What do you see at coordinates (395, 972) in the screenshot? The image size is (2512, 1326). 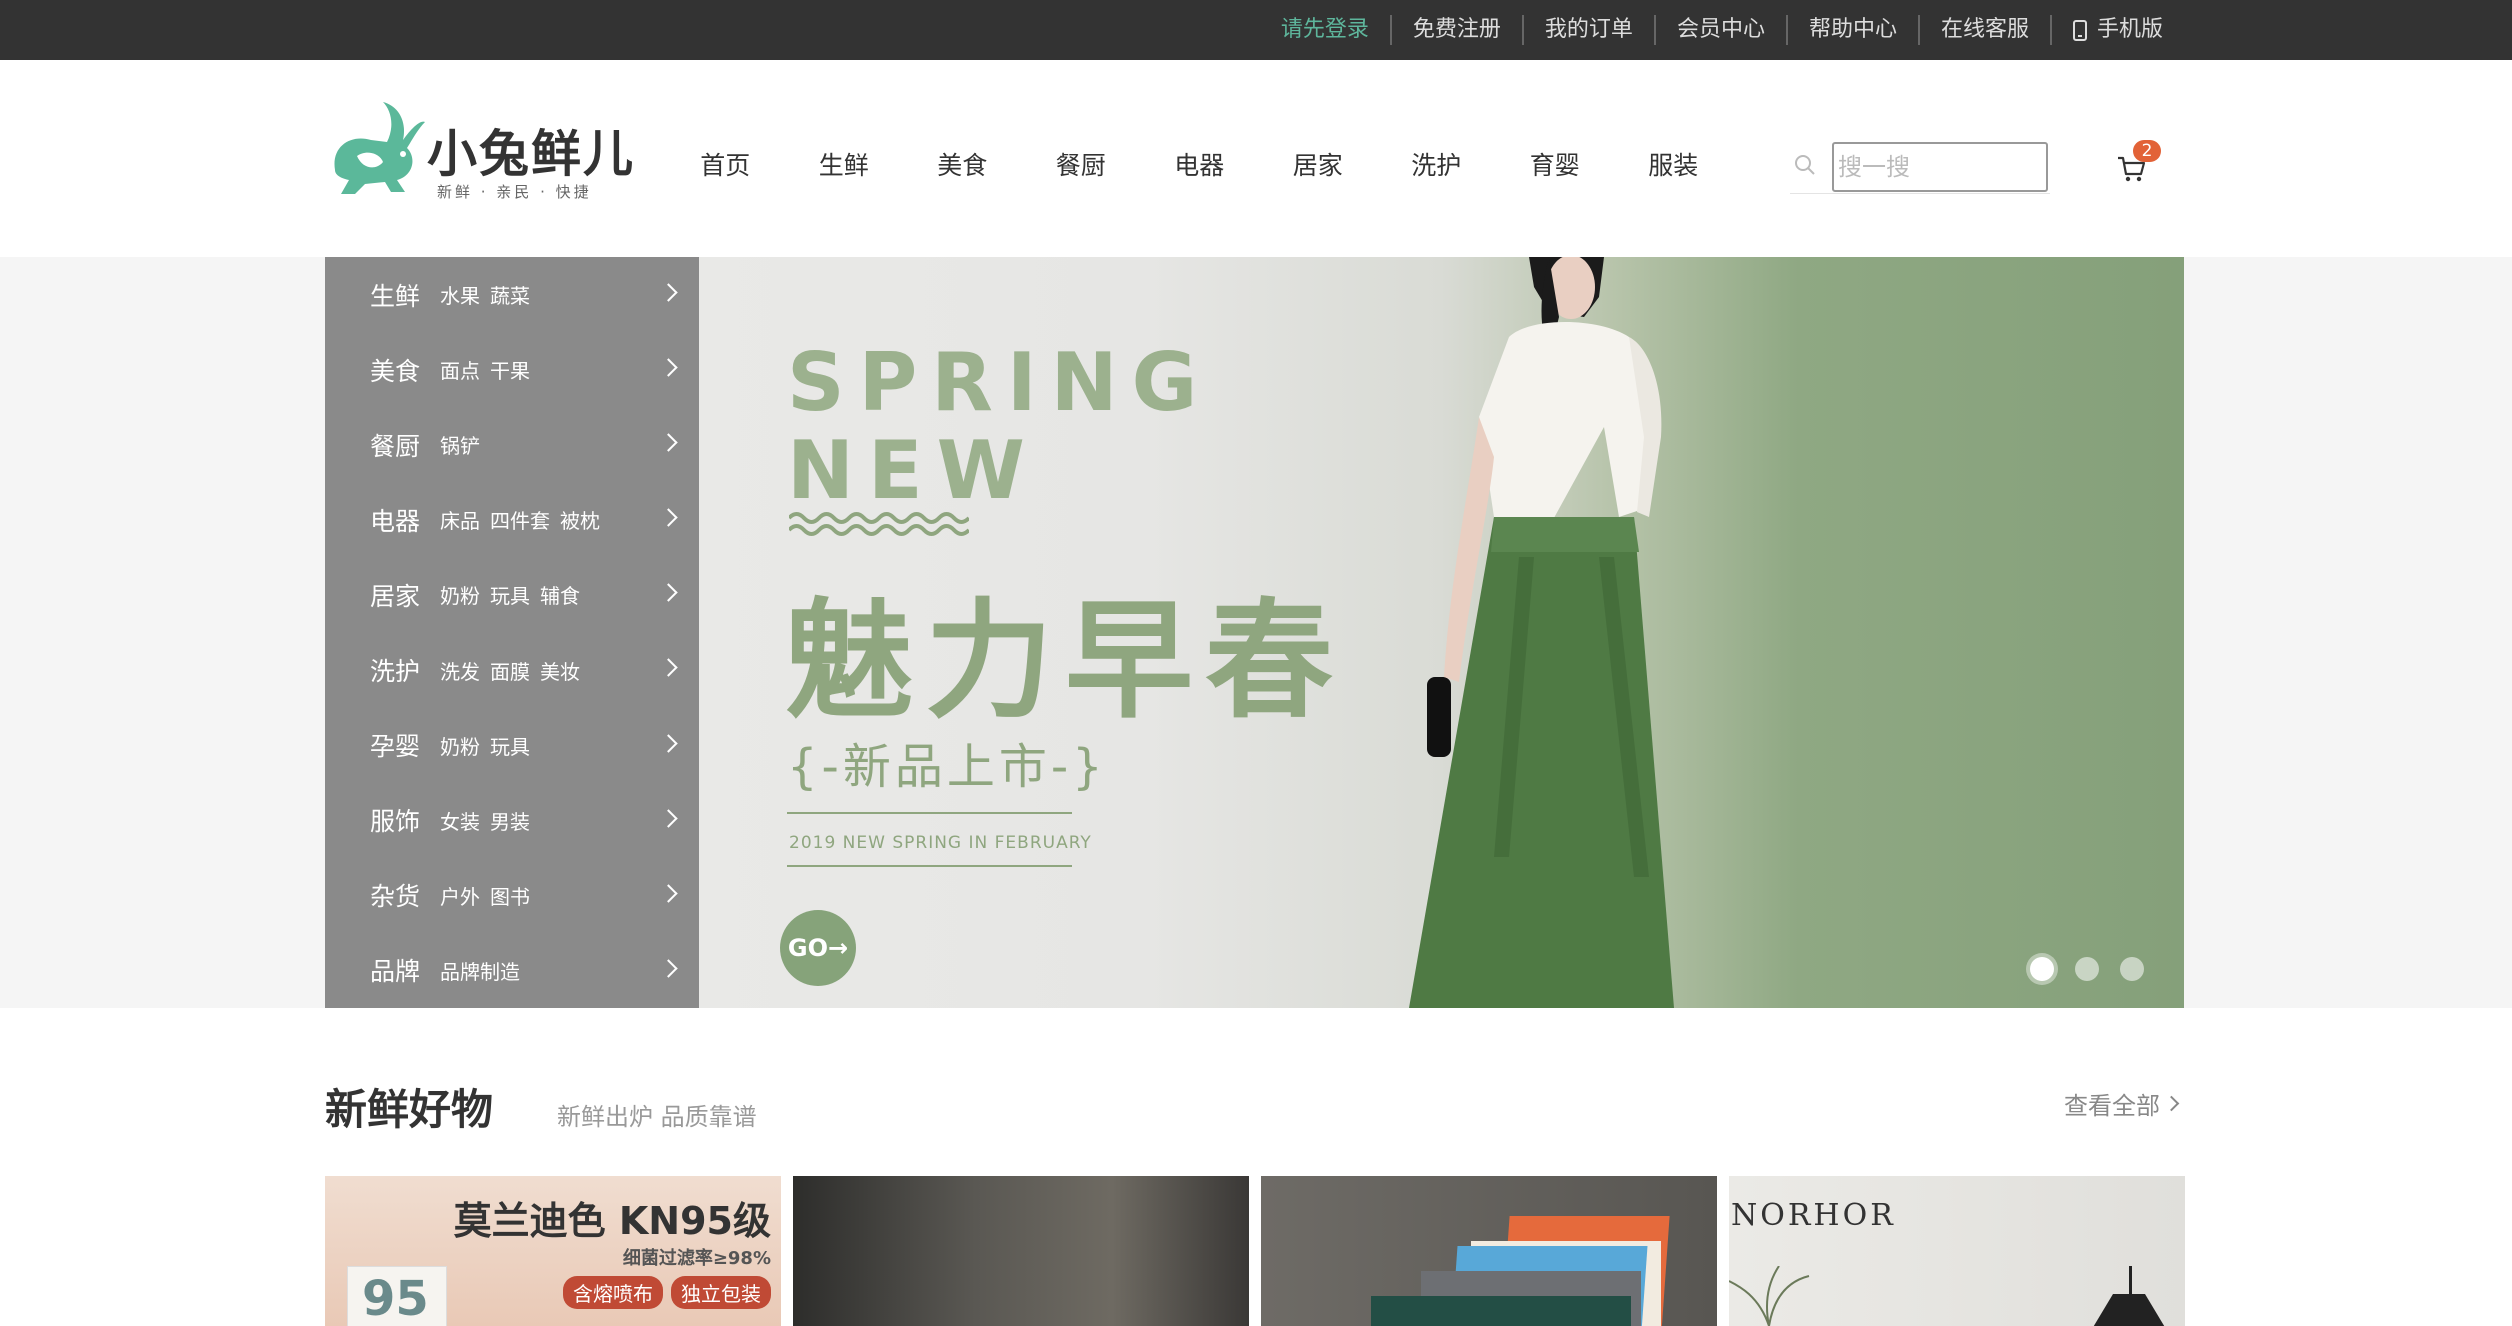 I see `category-name: 品牌` at bounding box center [395, 972].